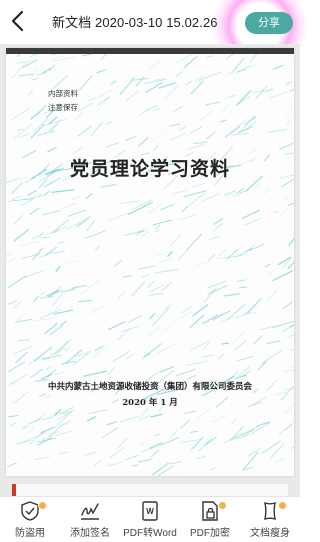 The height and width of the screenshot is (542, 320). Describe the element at coordinates (63, 107) in the screenshot. I see `note-keep: 注意保存` at that location.